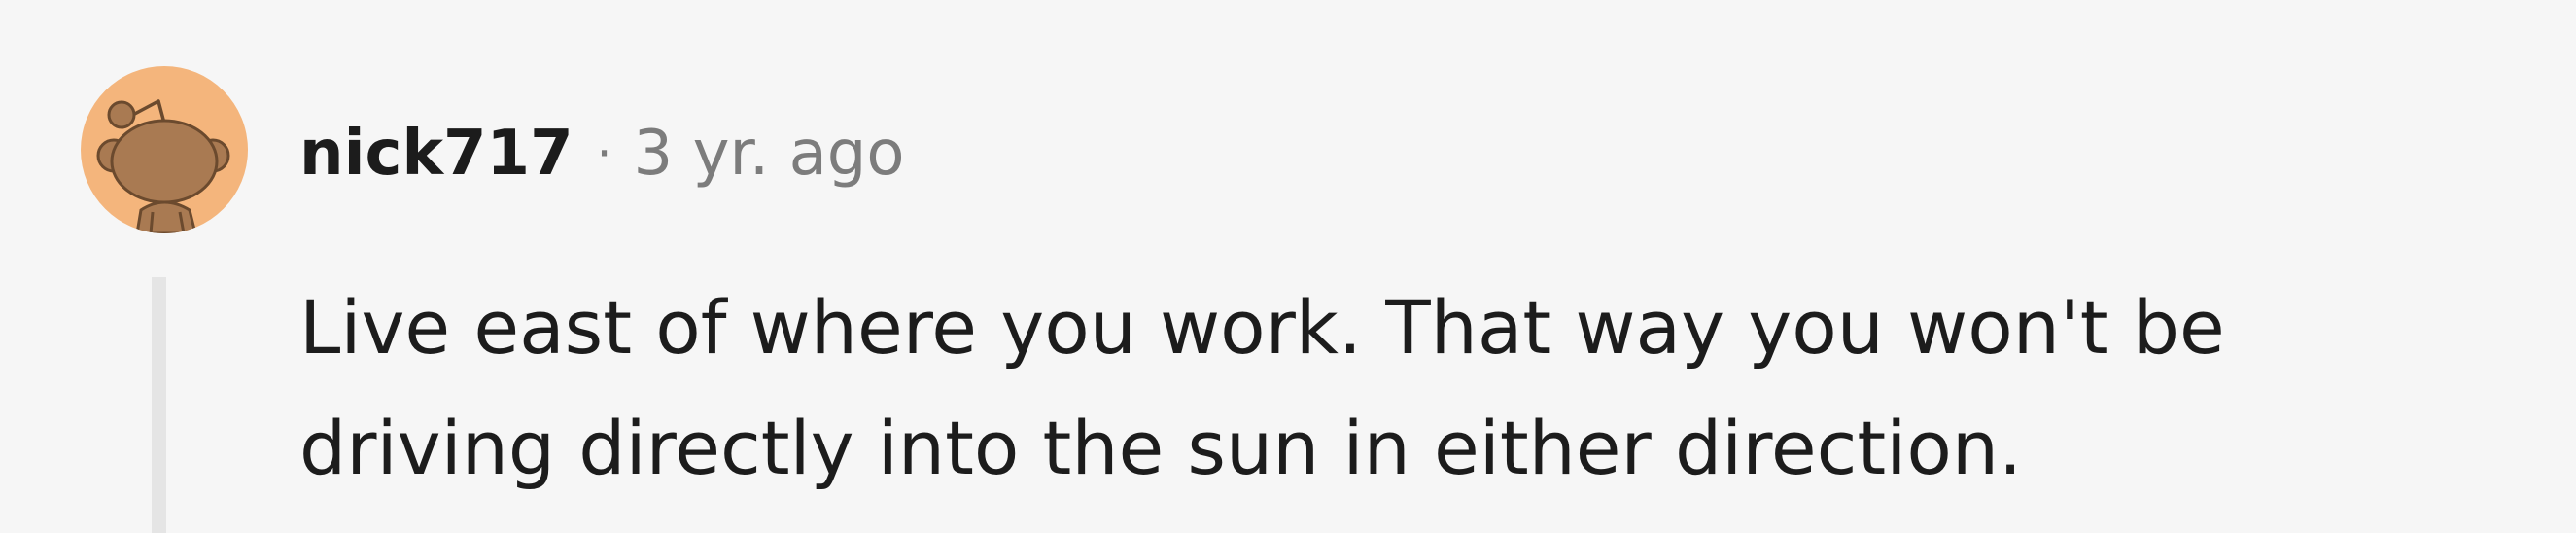 The height and width of the screenshot is (533, 2576). What do you see at coordinates (163, 166) in the screenshot?
I see `snoo-avatar-icon` at bounding box center [163, 166].